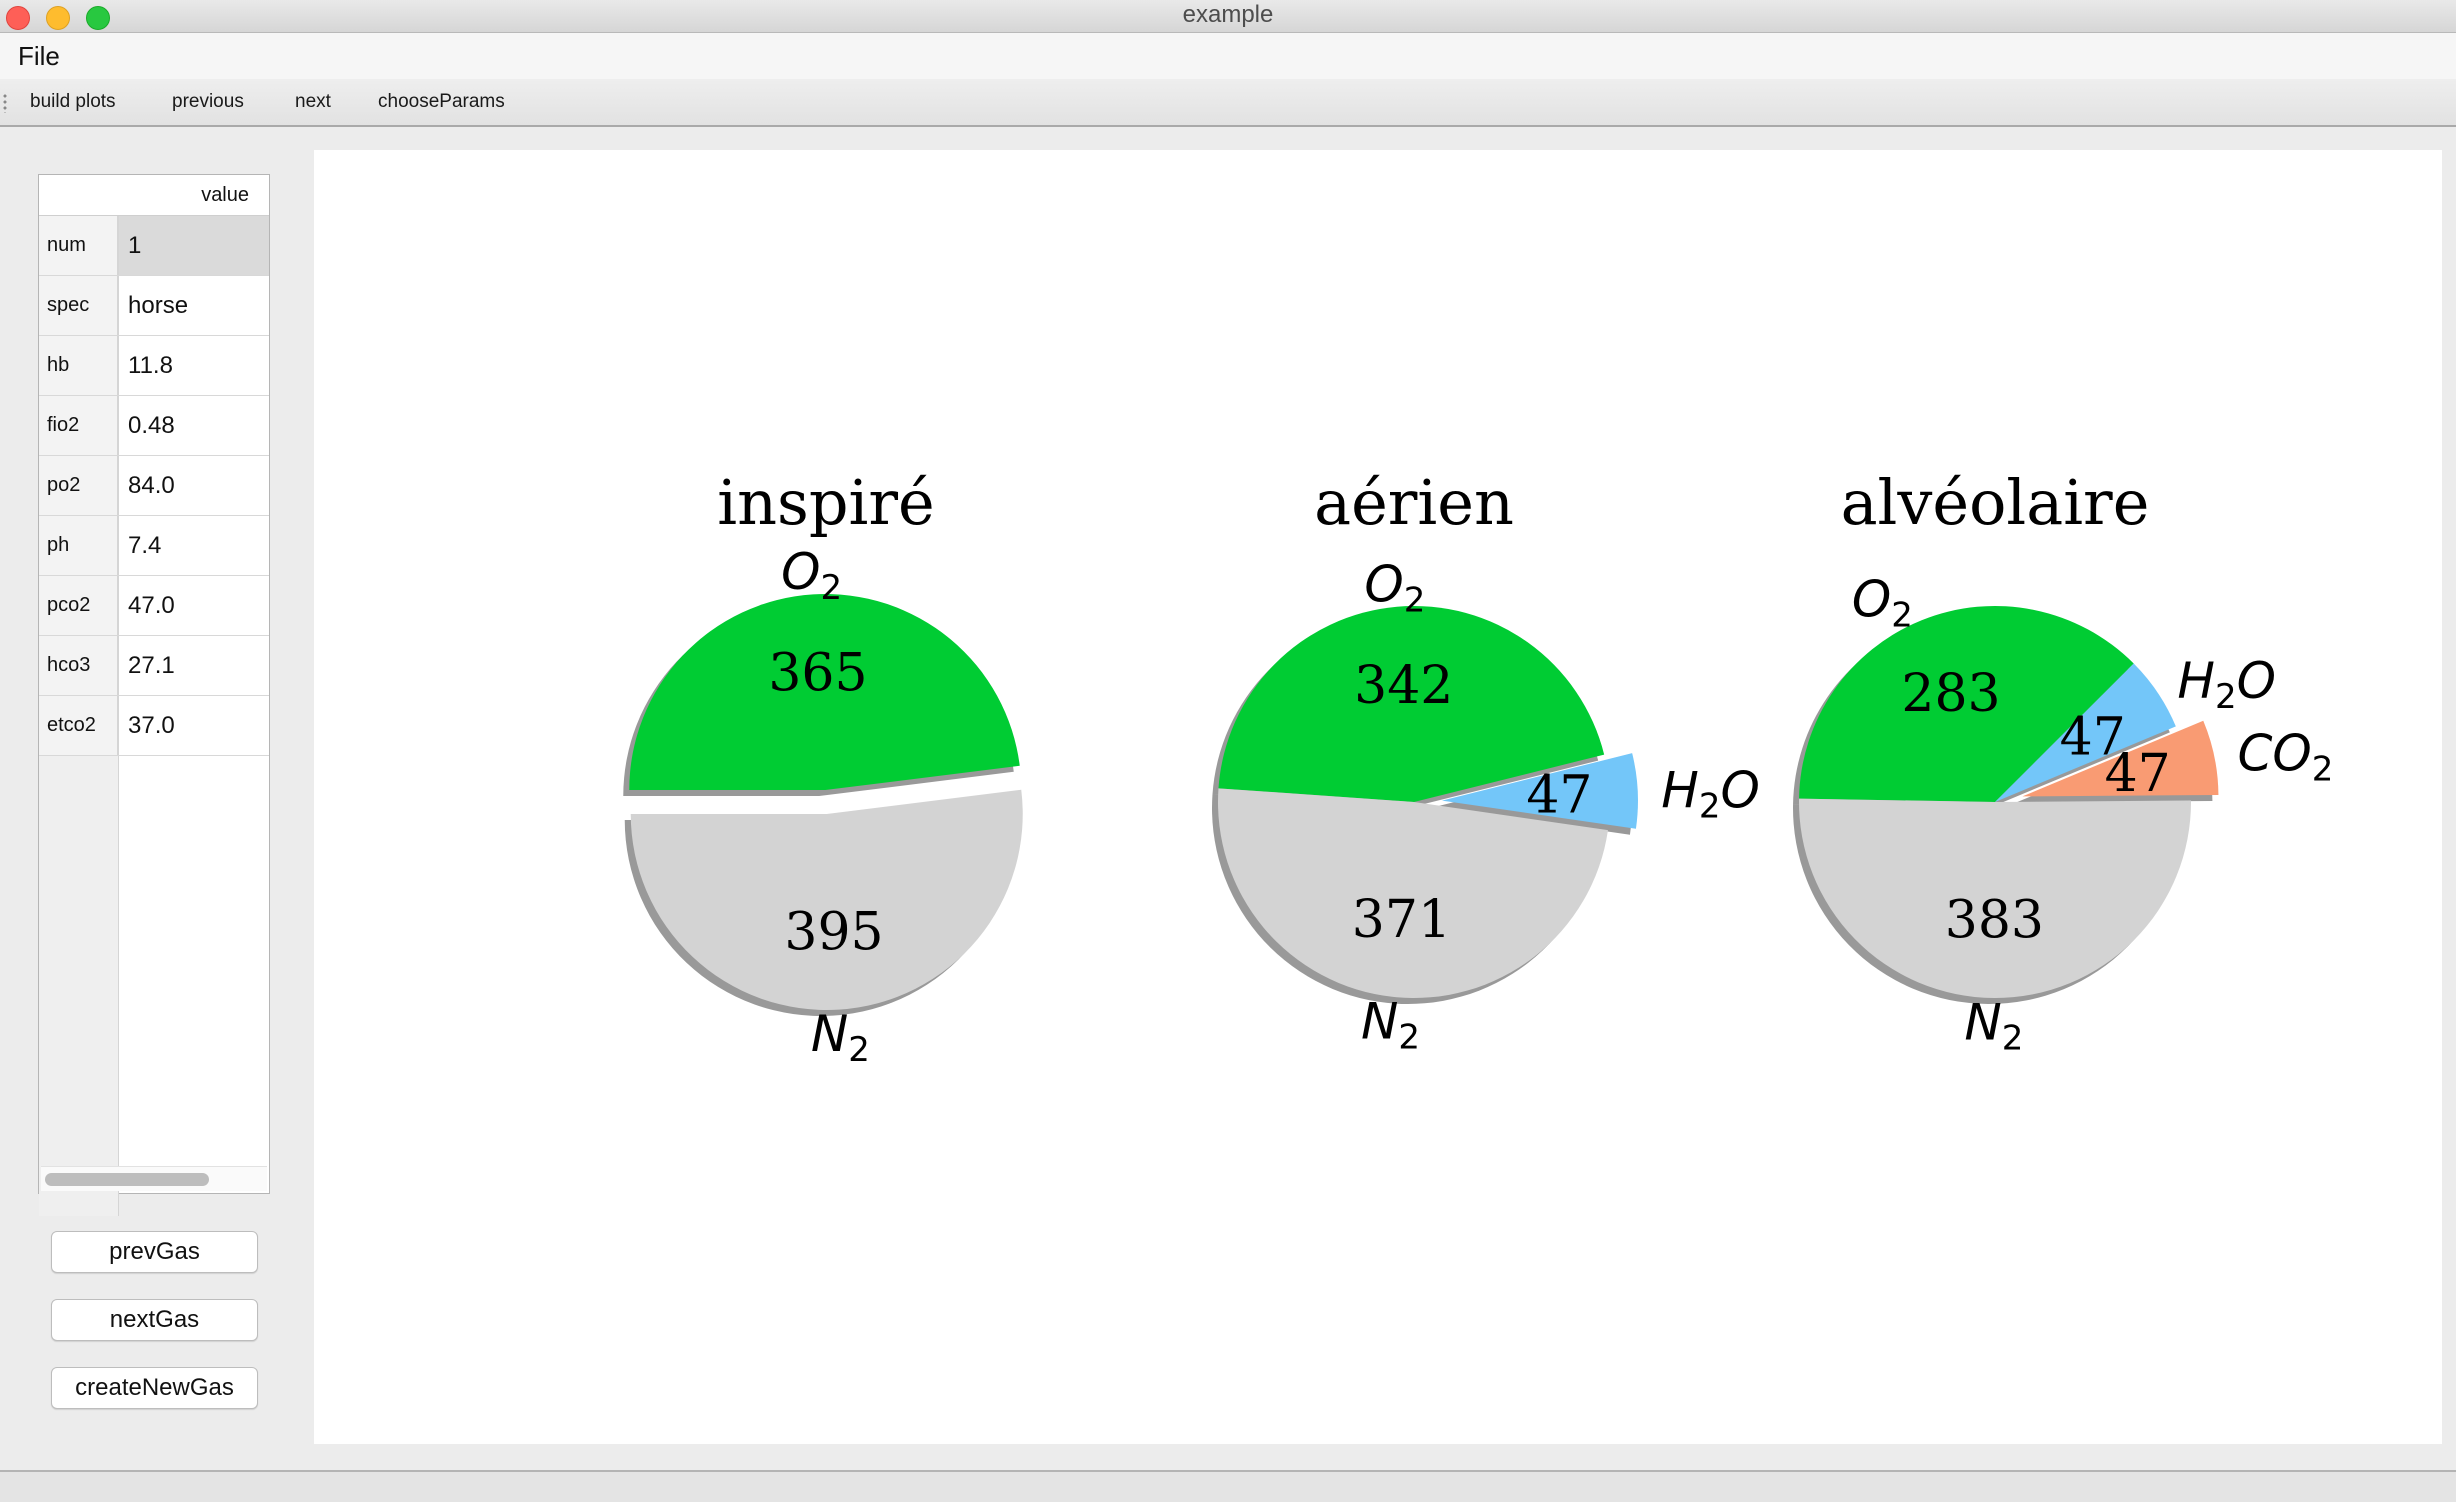 The height and width of the screenshot is (1502, 2456). What do you see at coordinates (154, 1320) in the screenshot?
I see `next-gas-button: nextGas` at bounding box center [154, 1320].